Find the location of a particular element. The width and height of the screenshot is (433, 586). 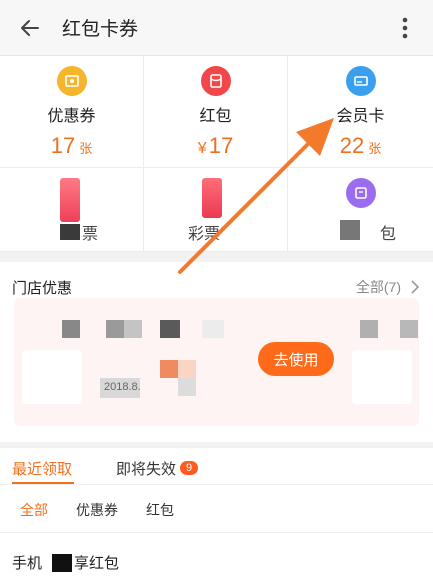

filter-red-packet: 红包 is located at coordinates (160, 510).